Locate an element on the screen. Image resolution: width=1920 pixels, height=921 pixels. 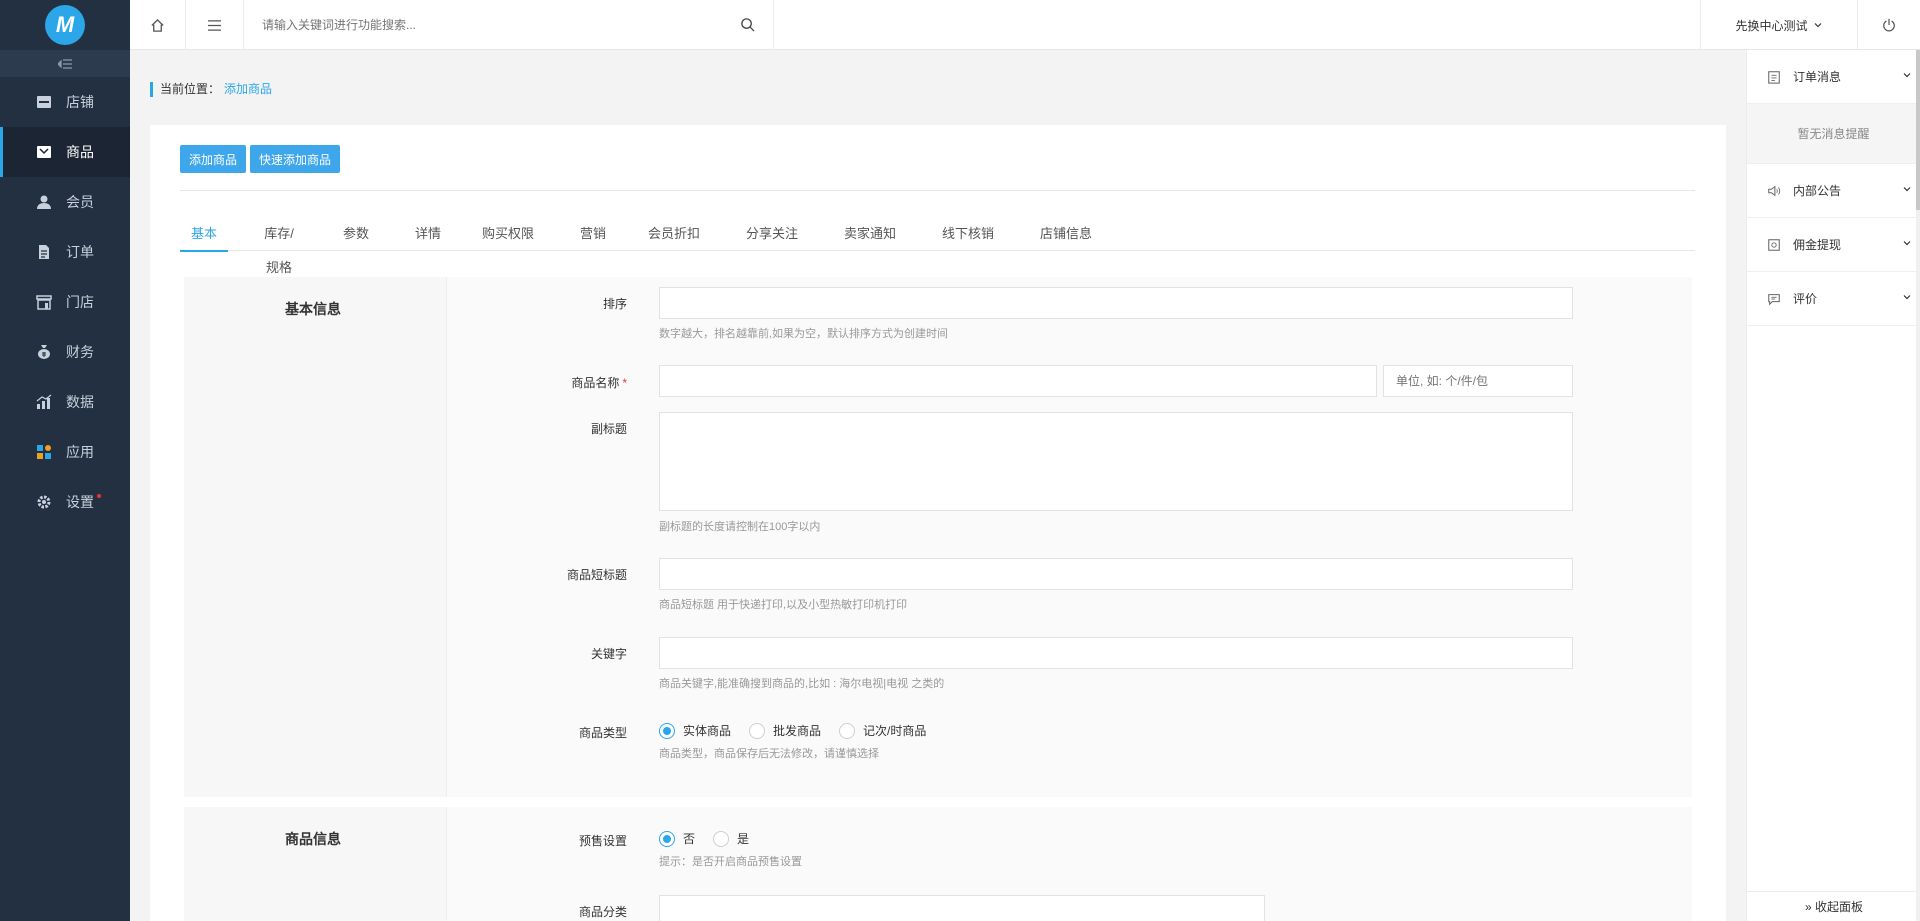
unit-input is located at coordinates (1478, 381).